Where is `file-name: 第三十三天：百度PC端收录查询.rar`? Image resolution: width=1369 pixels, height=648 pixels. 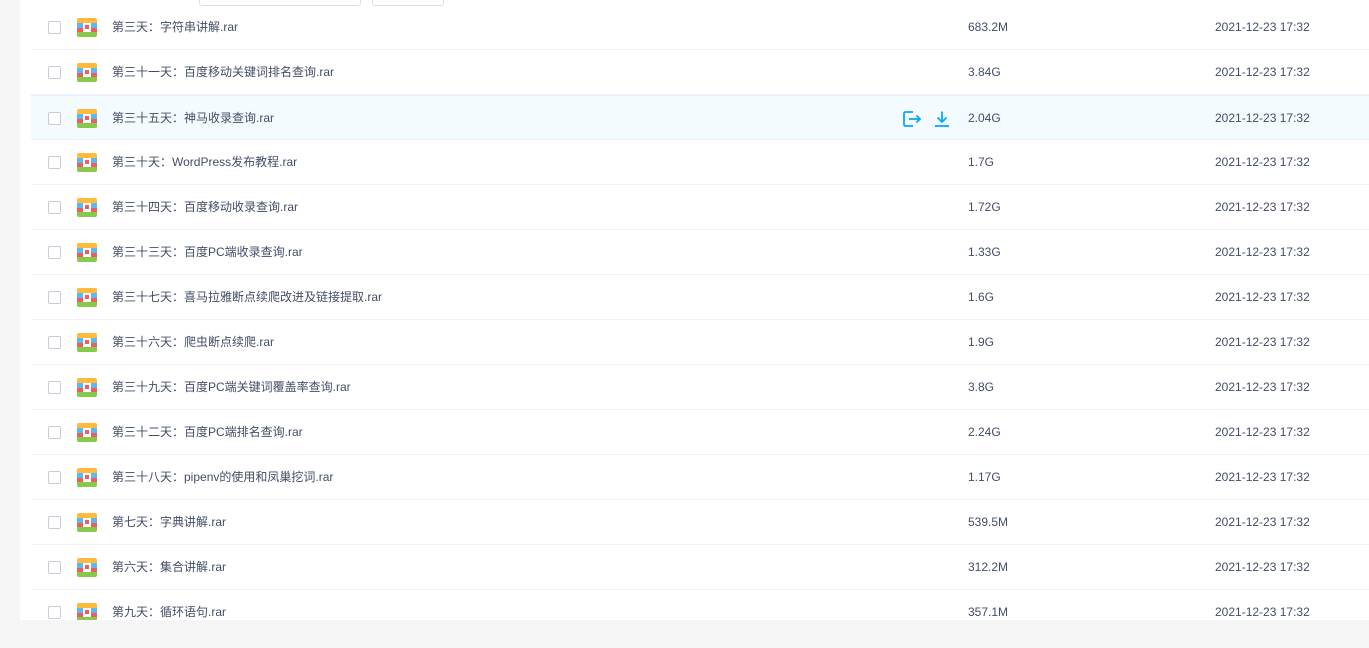 file-name: 第三十三天：百度PC端收录查询.rar is located at coordinates (207, 252).